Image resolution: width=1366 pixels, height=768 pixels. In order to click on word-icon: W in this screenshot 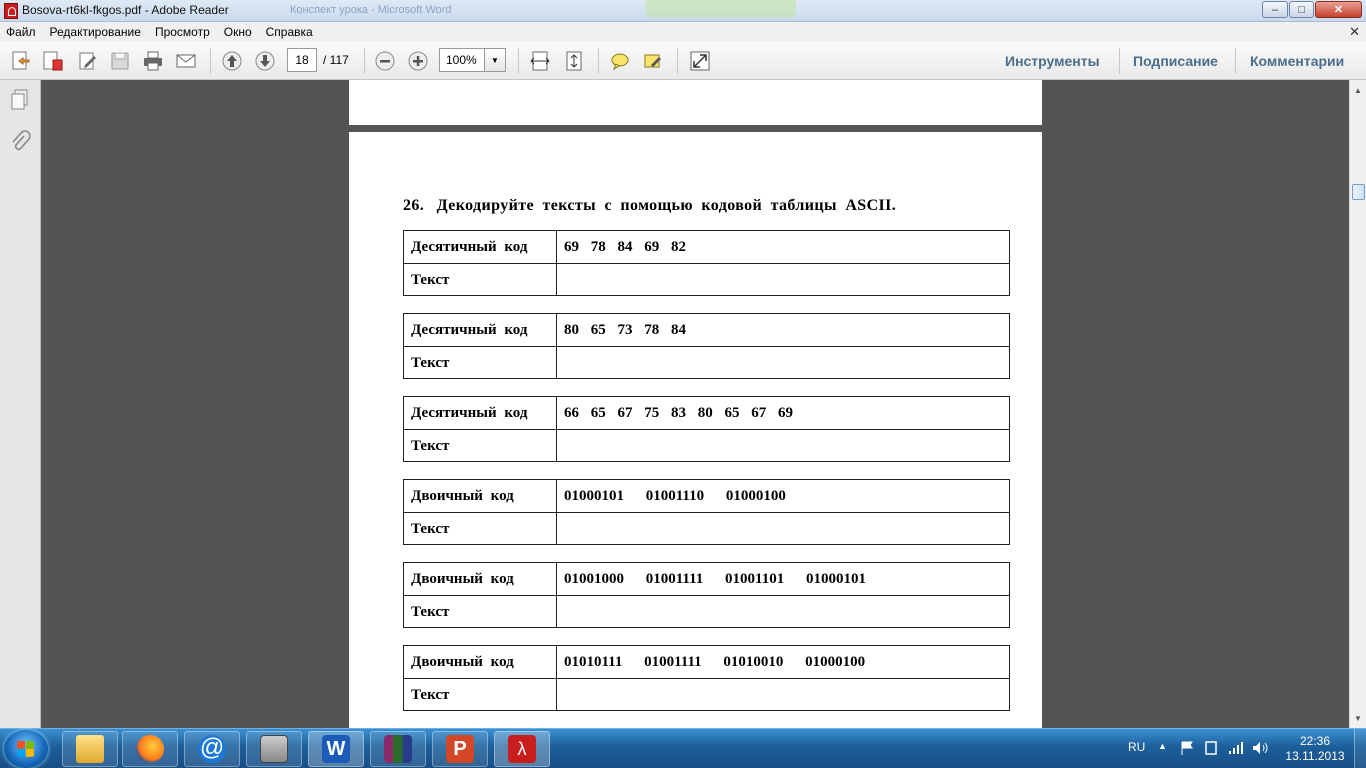, I will do `click(336, 749)`.